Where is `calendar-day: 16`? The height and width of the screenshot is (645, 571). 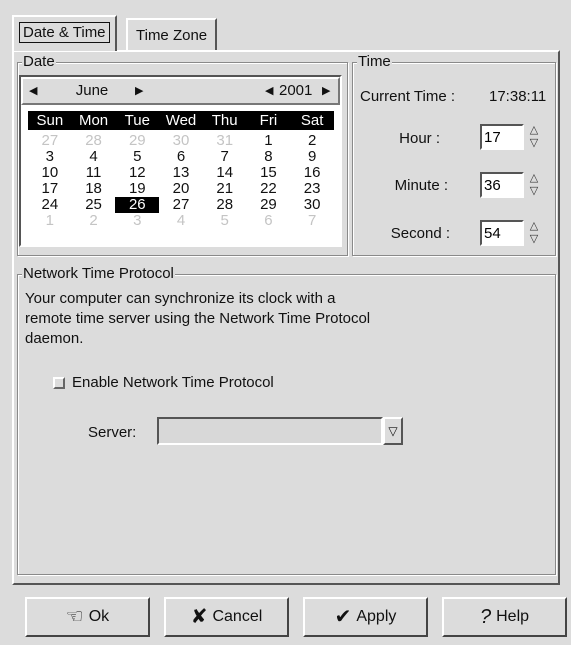
calendar-day: 16 is located at coordinates (312, 173).